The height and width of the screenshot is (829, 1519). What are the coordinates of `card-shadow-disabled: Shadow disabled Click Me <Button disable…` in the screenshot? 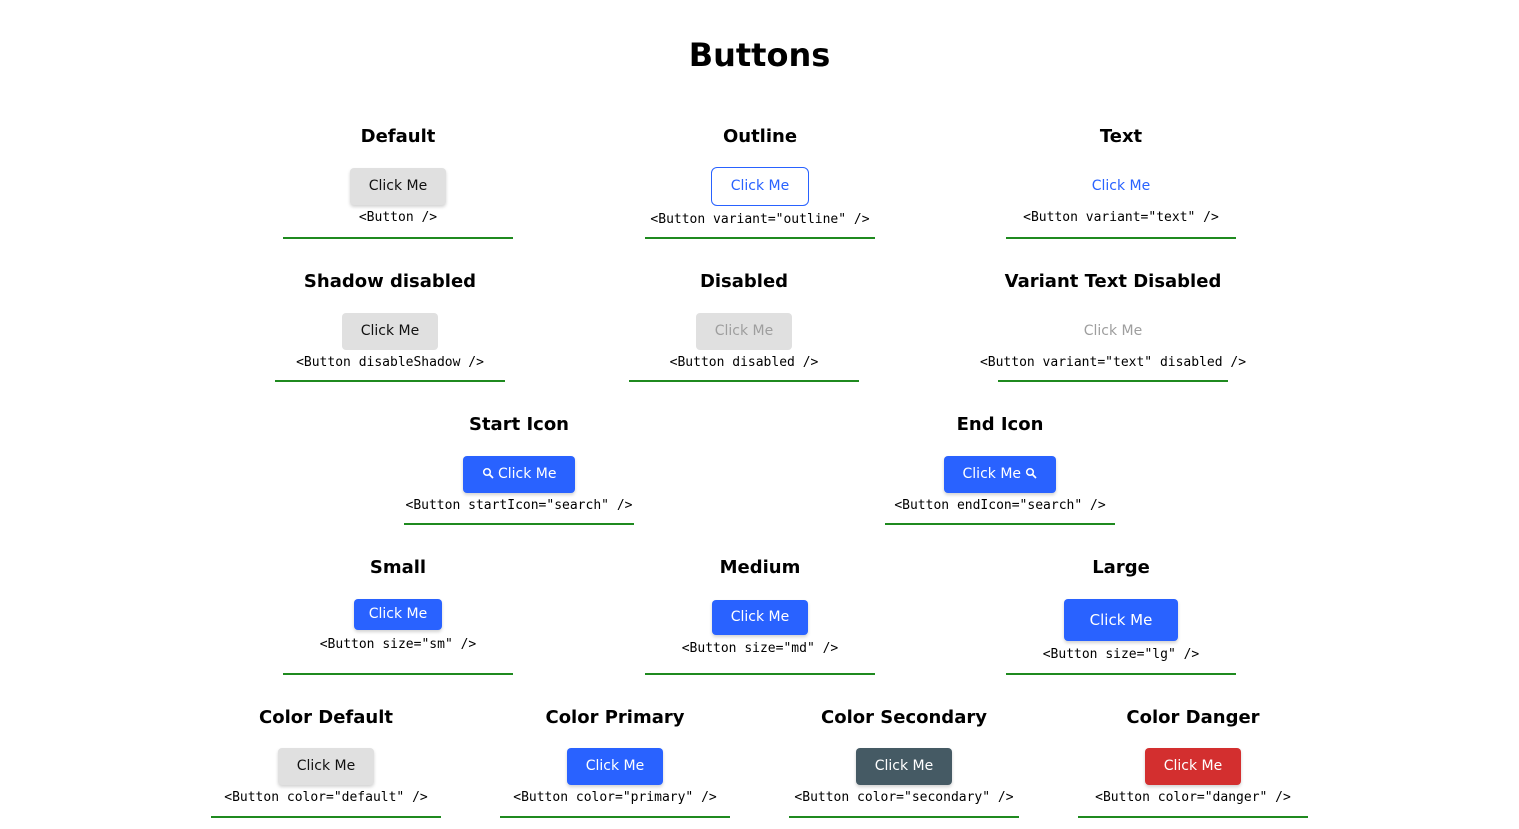 It's located at (390, 329).